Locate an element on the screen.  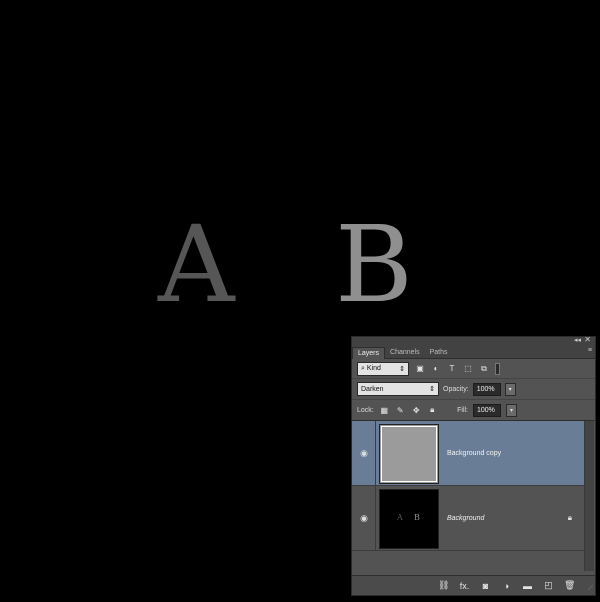
fx-icon: fx. is located at coordinates (464, 586).